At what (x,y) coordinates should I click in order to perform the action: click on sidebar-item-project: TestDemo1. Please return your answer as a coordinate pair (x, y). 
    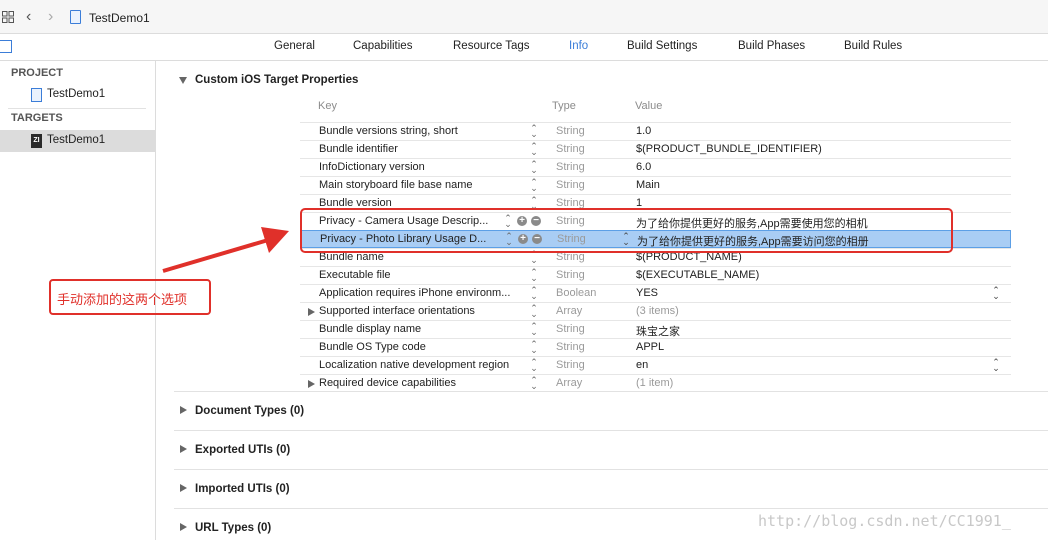
    Looking at the image, I should click on (77, 95).